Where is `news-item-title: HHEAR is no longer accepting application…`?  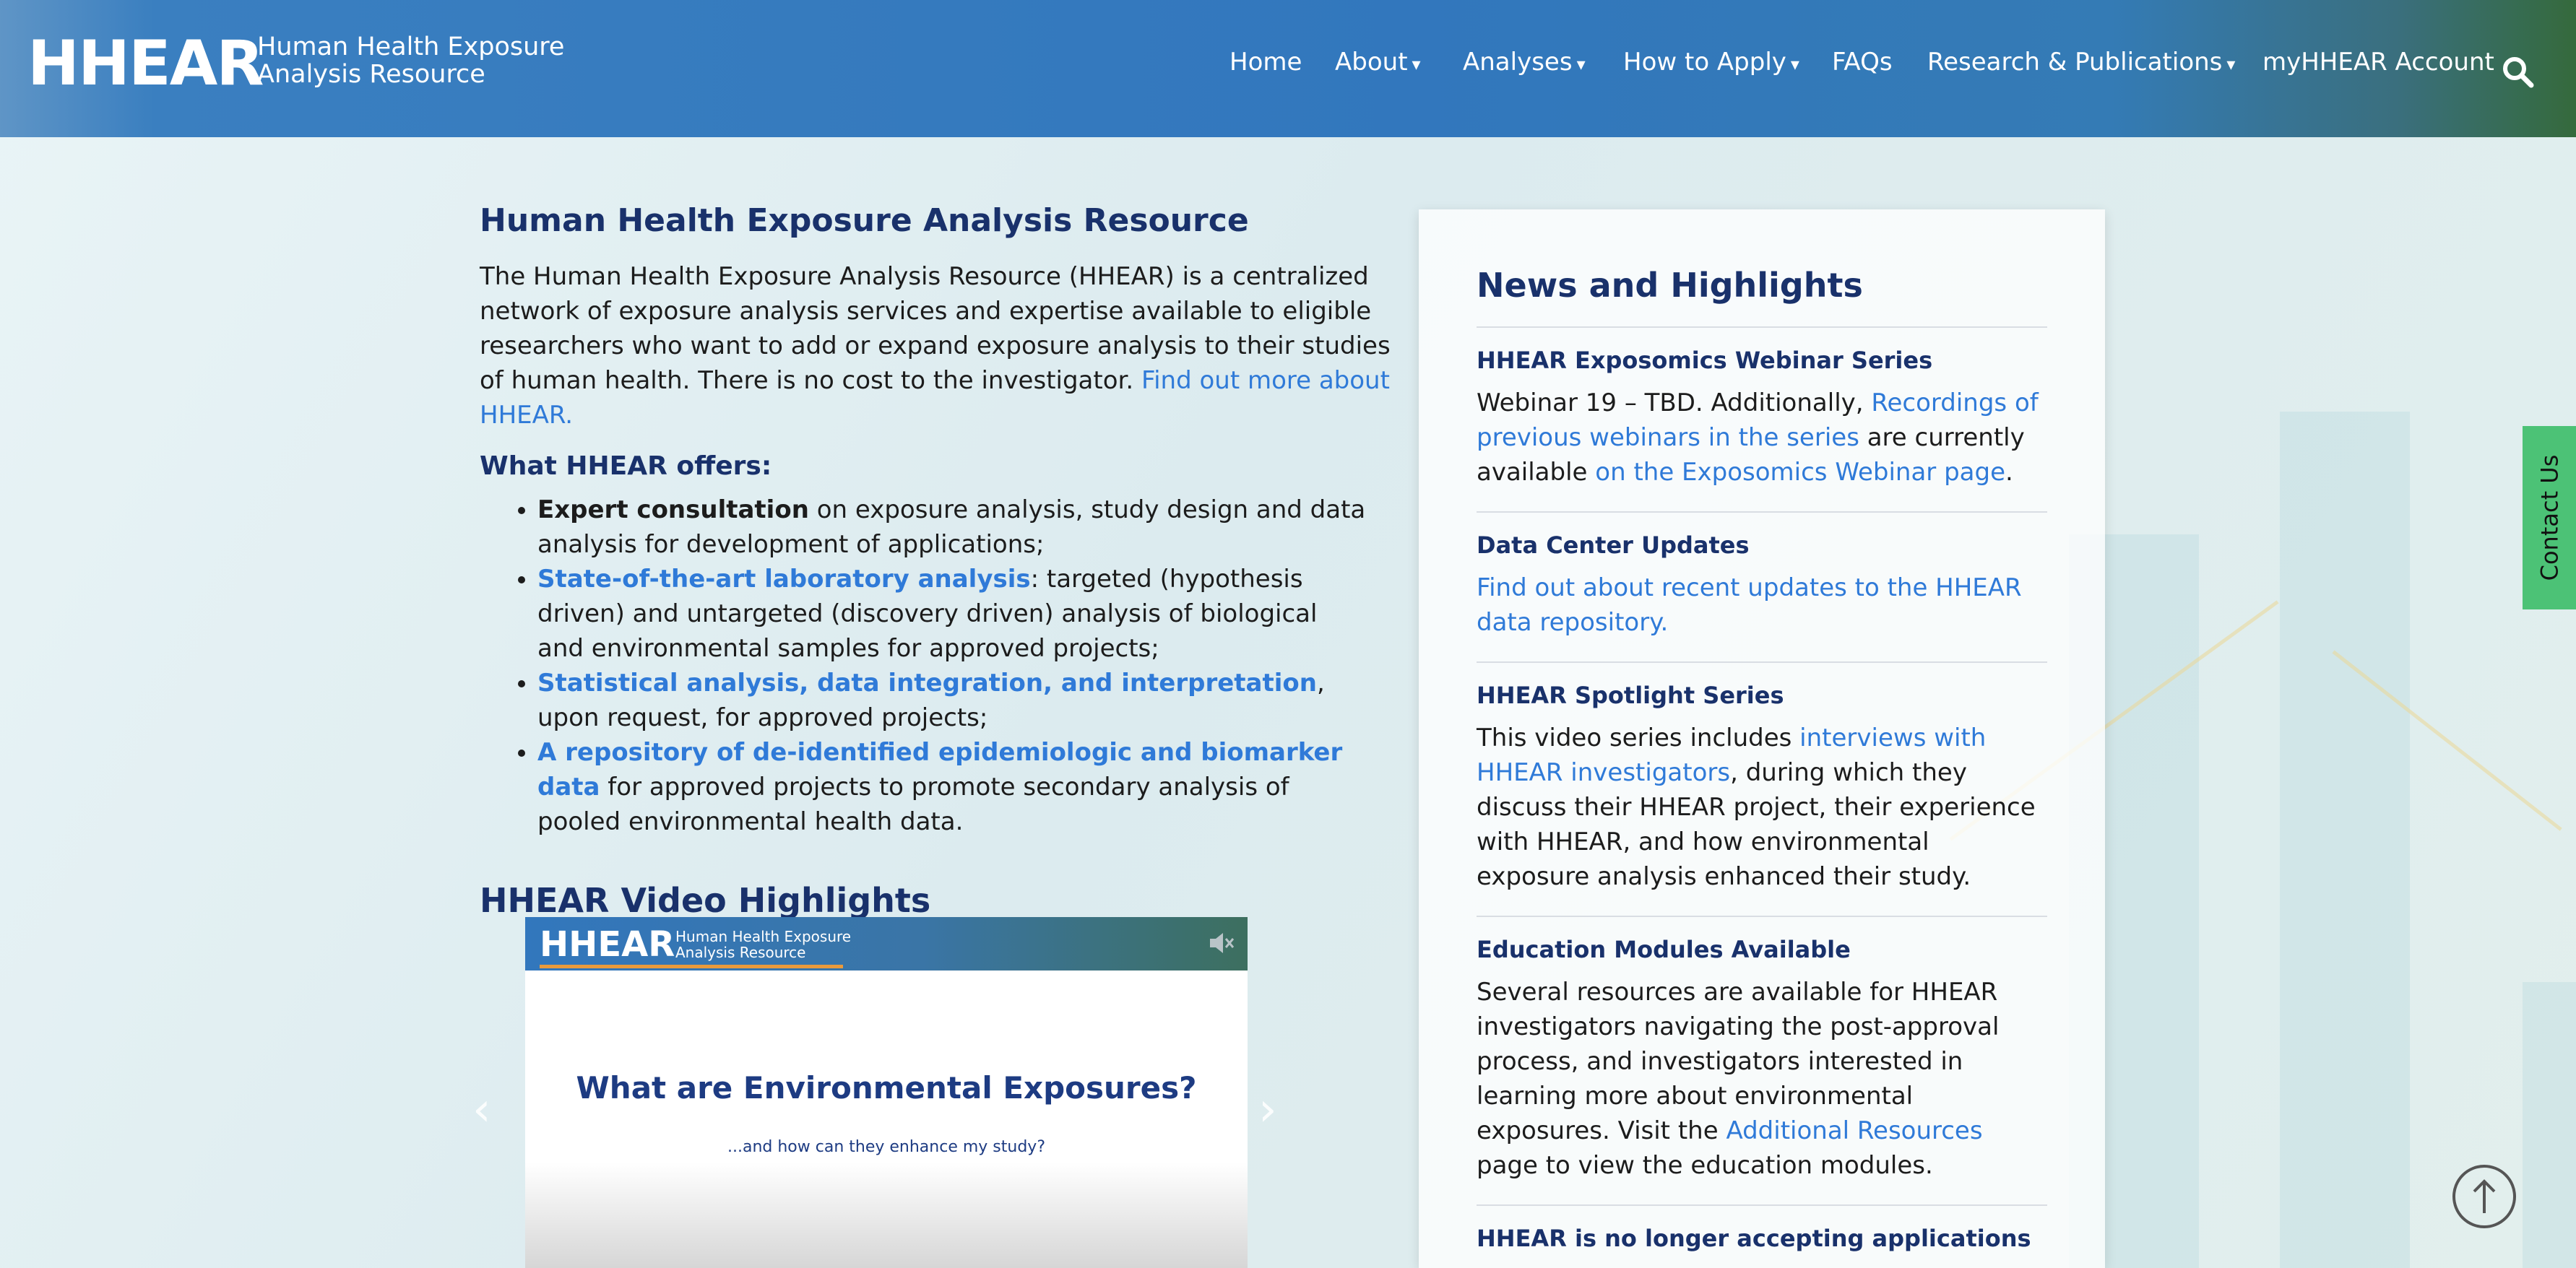 news-item-title: HHEAR is no longer accepting application… is located at coordinates (1762, 1238).